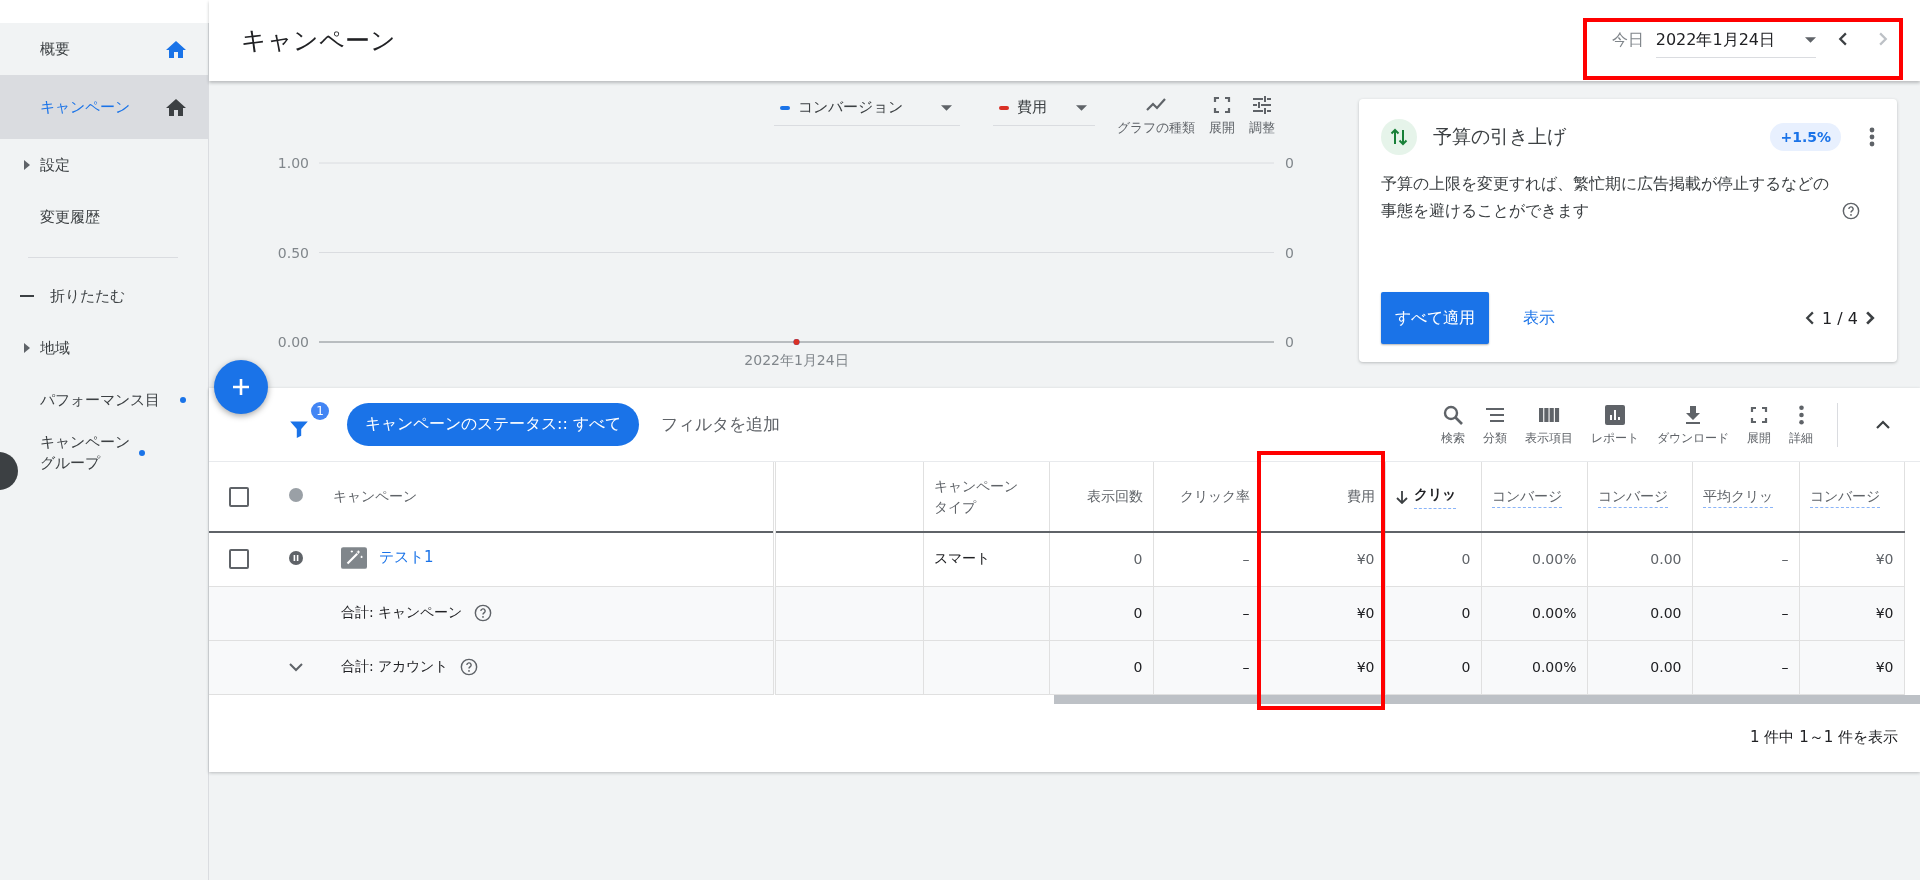 This screenshot has height=895, width=1920. What do you see at coordinates (1156, 115) in the screenshot?
I see `chart-tool-button: グラフの種類` at bounding box center [1156, 115].